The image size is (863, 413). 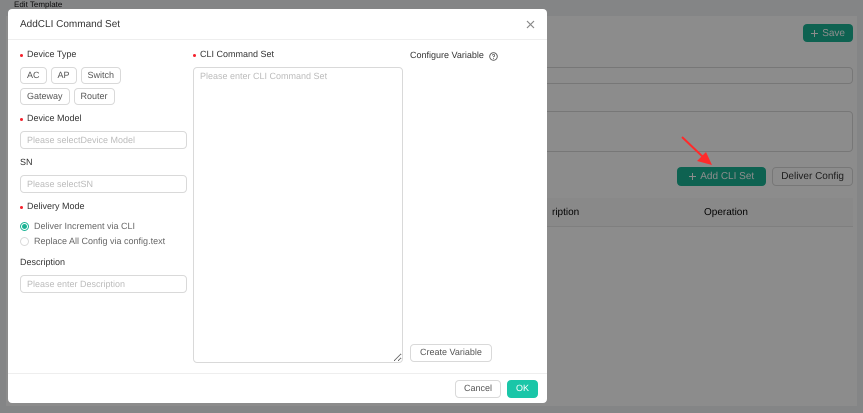 What do you see at coordinates (43, 263) in the screenshot?
I see `field-label: Description` at bounding box center [43, 263].